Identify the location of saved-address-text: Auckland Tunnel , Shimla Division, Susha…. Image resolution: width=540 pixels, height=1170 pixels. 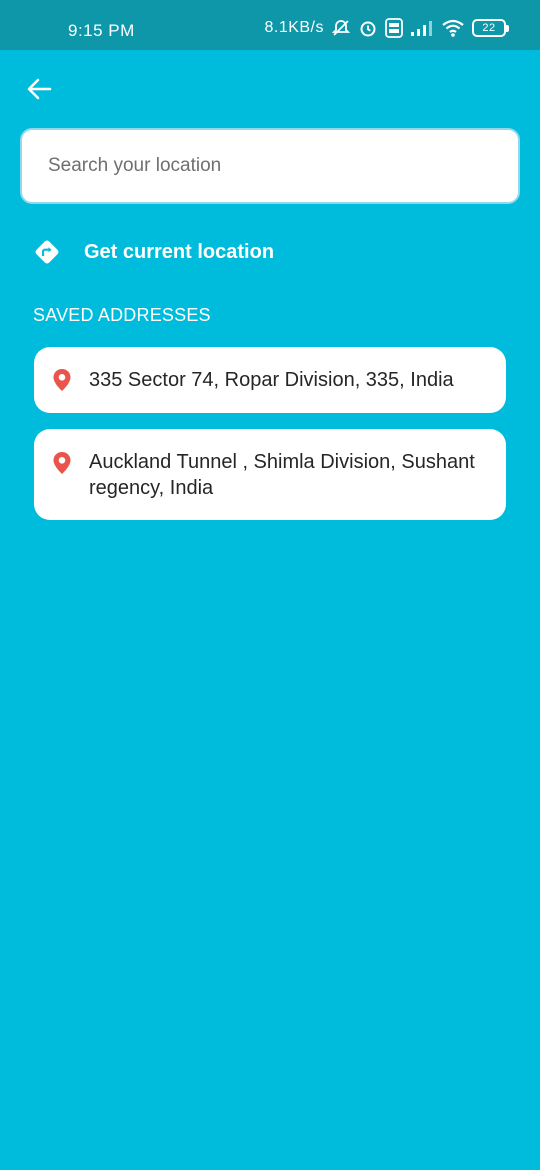
(282, 475).